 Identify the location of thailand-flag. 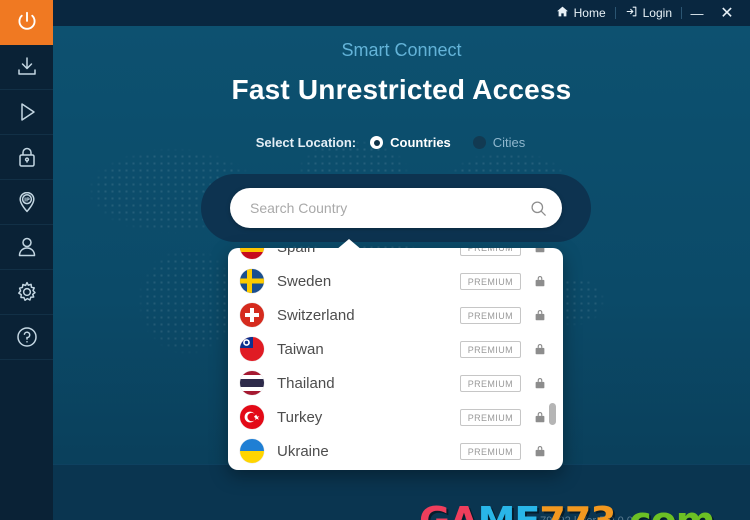
(252, 383).